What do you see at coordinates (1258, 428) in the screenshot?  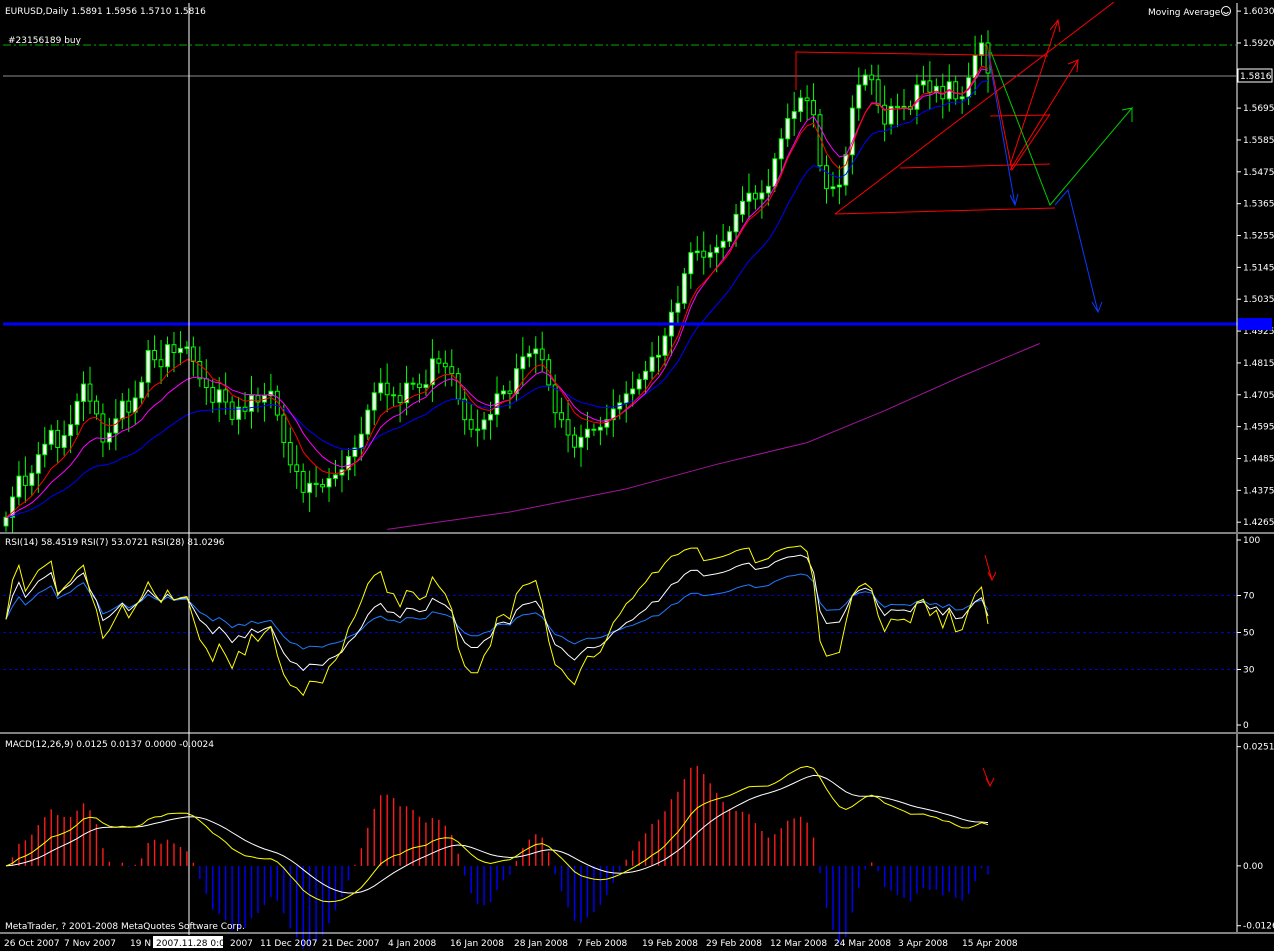 I see `price-tick-label: 1.4595` at bounding box center [1258, 428].